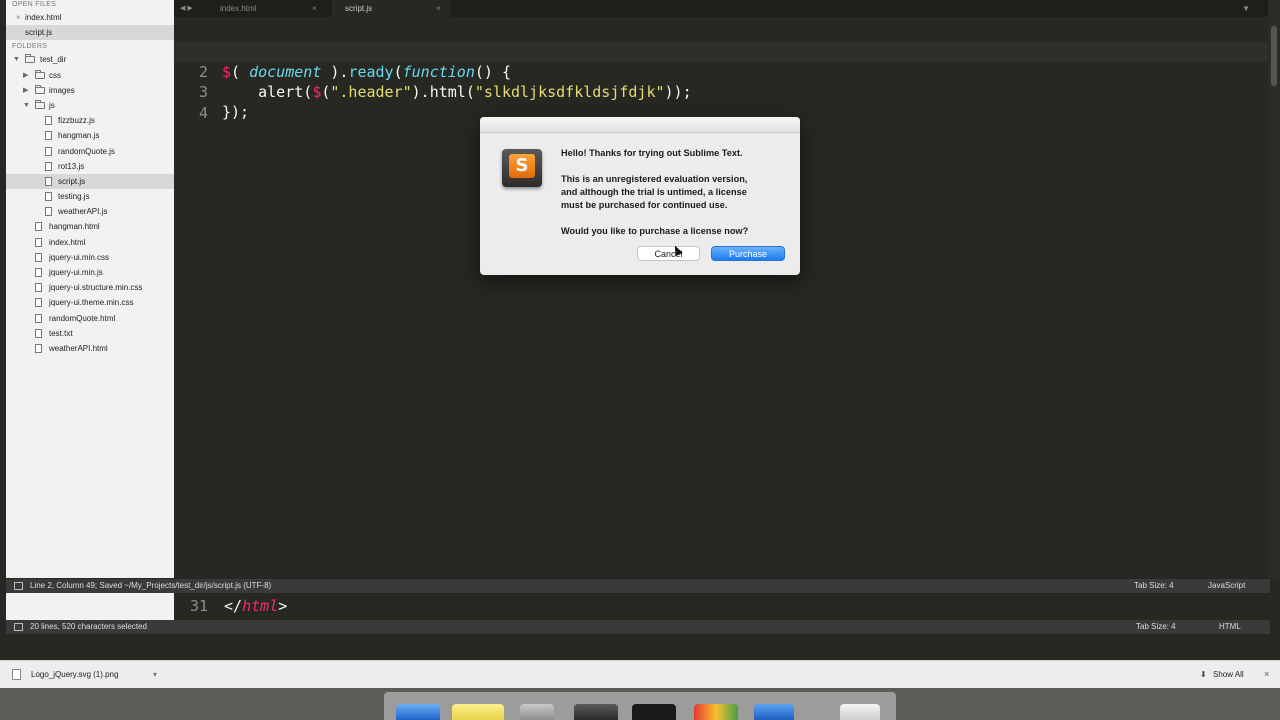 This screenshot has width=1280, height=720. What do you see at coordinates (774, 712) in the screenshot?
I see `safari-icon` at bounding box center [774, 712].